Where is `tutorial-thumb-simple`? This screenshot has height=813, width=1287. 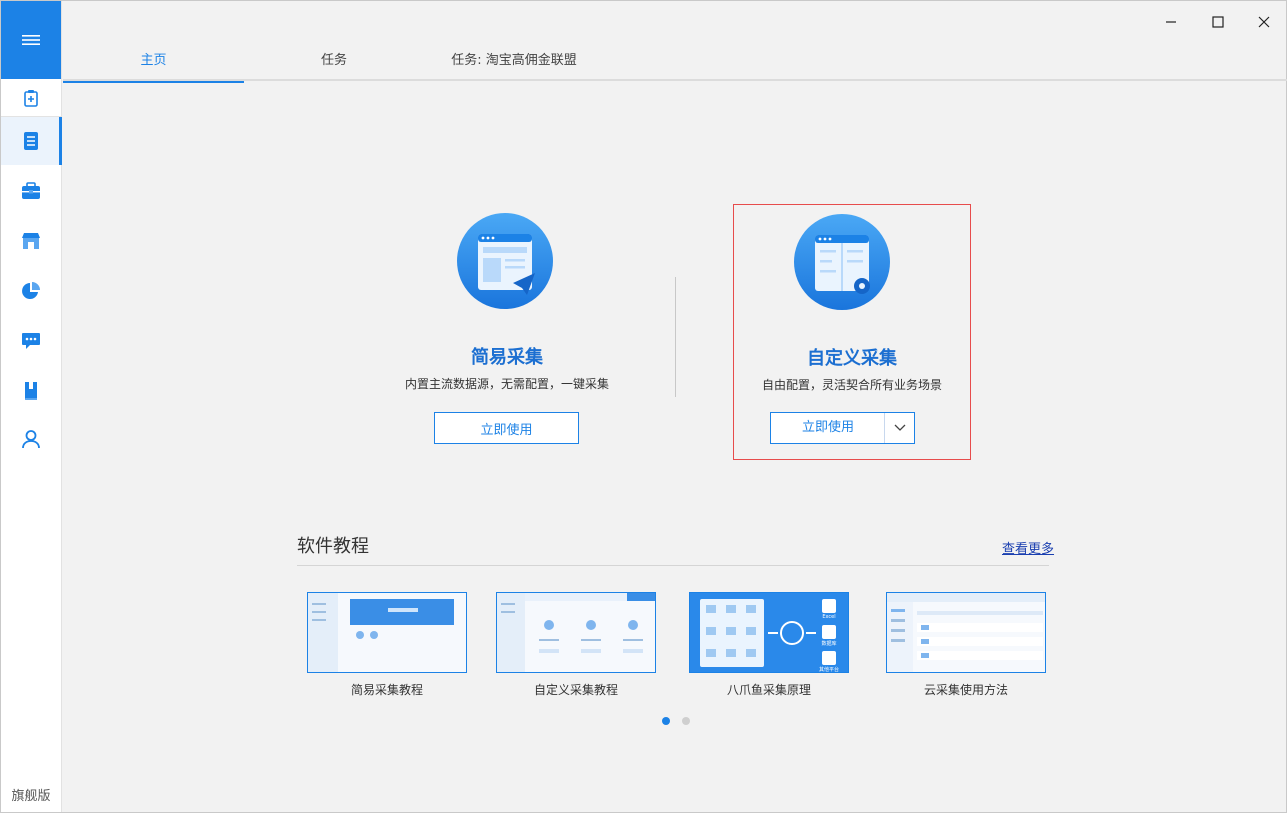 tutorial-thumb-simple is located at coordinates (387, 632).